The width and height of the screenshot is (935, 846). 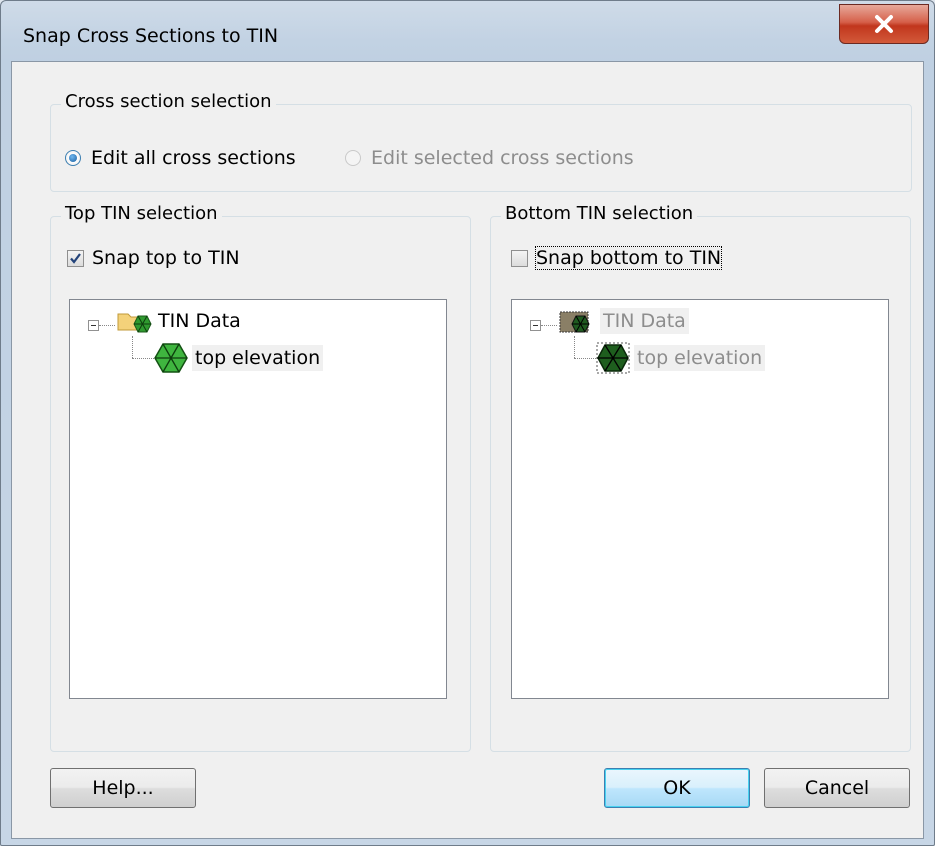 What do you see at coordinates (677, 788) in the screenshot?
I see `ok-button: OK` at bounding box center [677, 788].